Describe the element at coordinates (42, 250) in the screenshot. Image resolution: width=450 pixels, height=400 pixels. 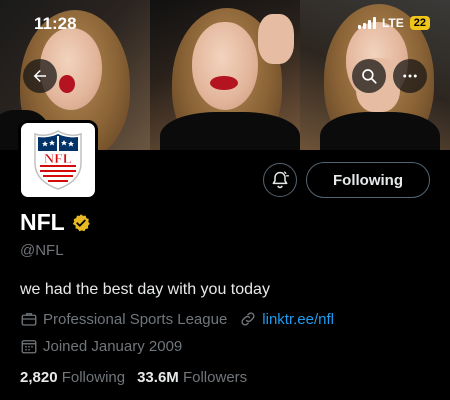
I see `profile-handle: @NFL` at that location.